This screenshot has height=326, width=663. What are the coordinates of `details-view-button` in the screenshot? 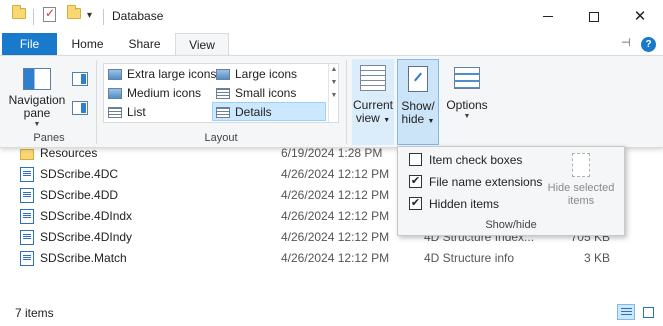 It's located at (626, 312).